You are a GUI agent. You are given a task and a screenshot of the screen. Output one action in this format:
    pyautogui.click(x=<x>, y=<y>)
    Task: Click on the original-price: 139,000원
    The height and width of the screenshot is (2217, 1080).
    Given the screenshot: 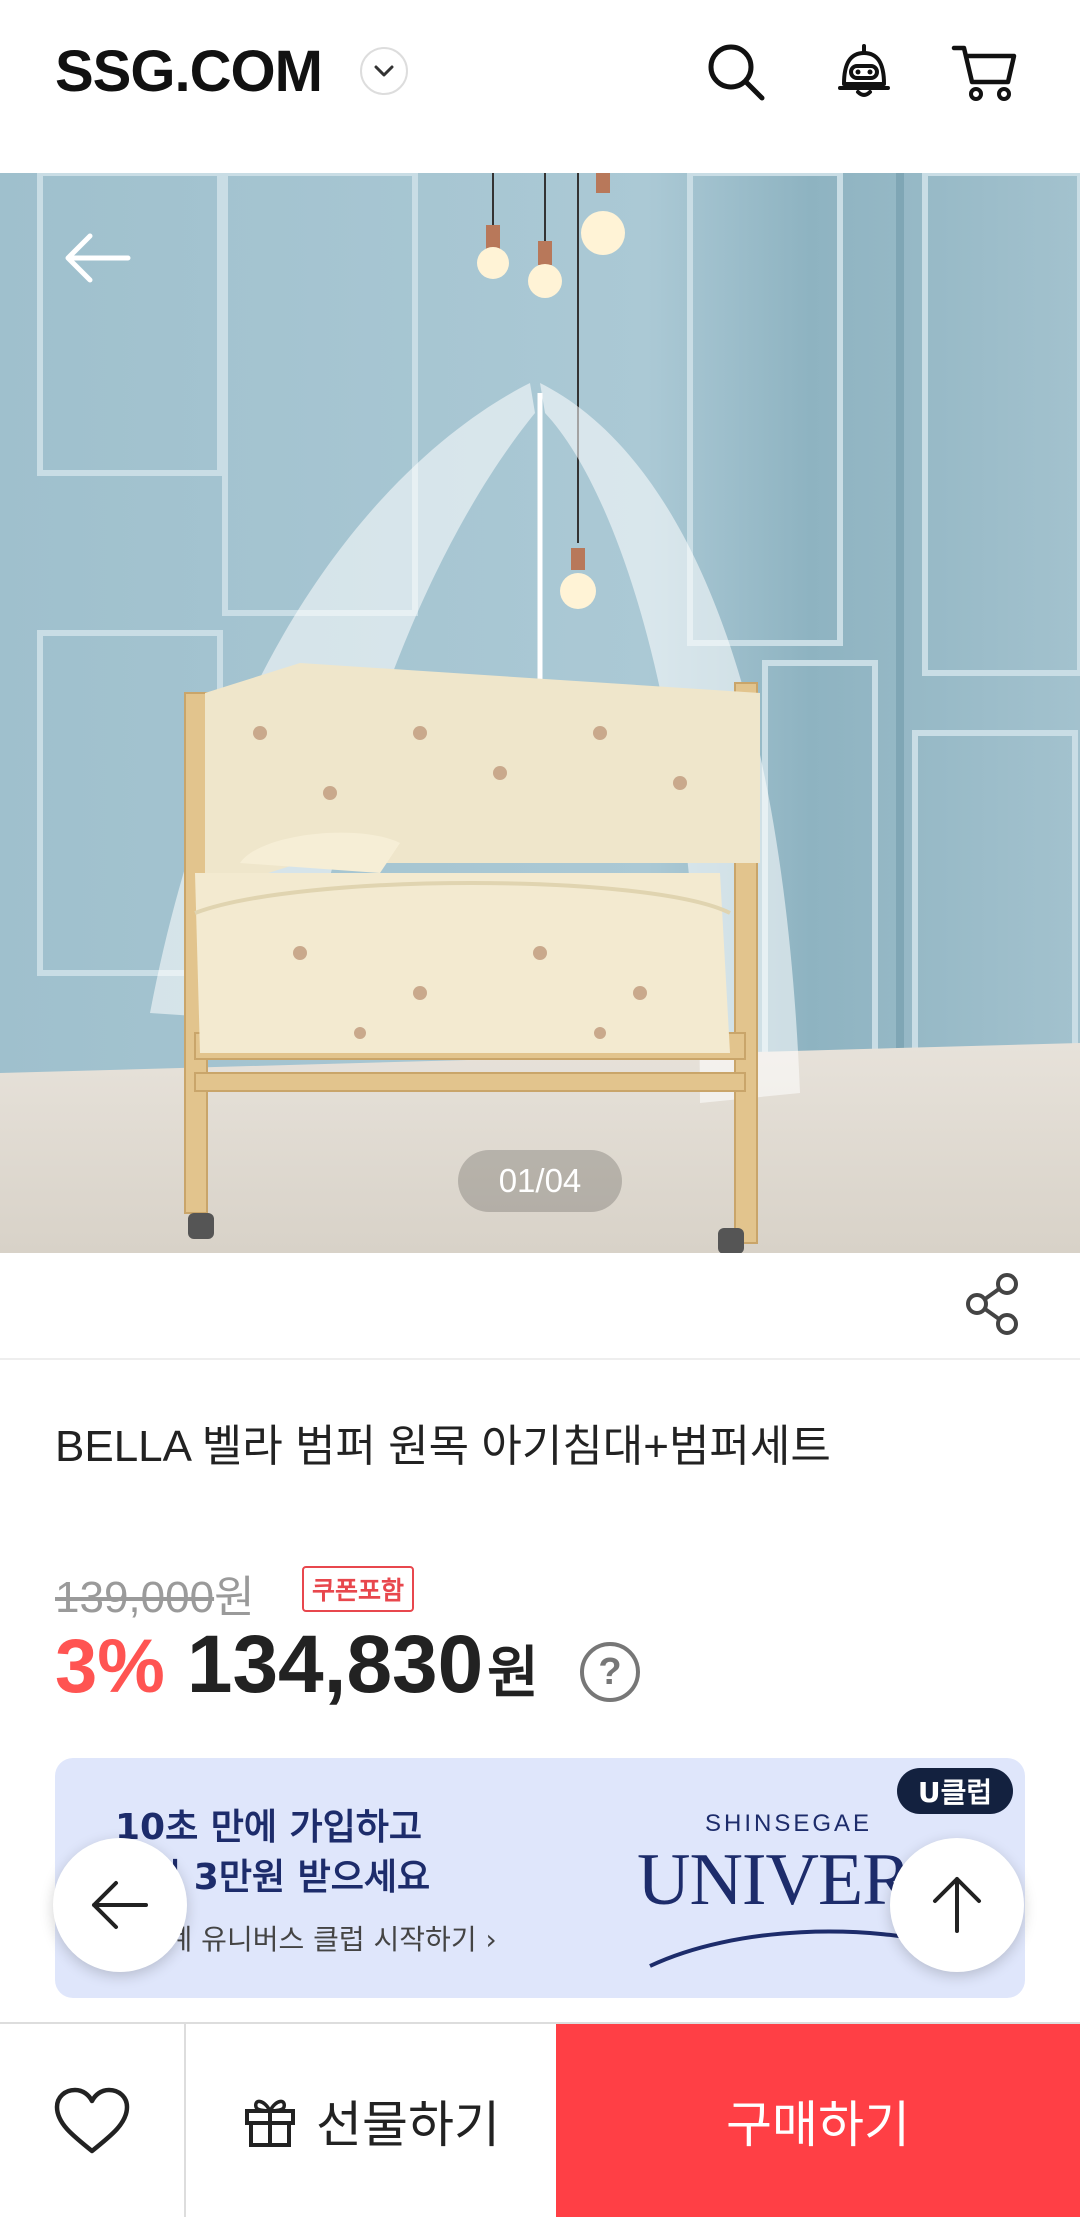 What is the action you would take?
    pyautogui.click(x=155, y=1593)
    